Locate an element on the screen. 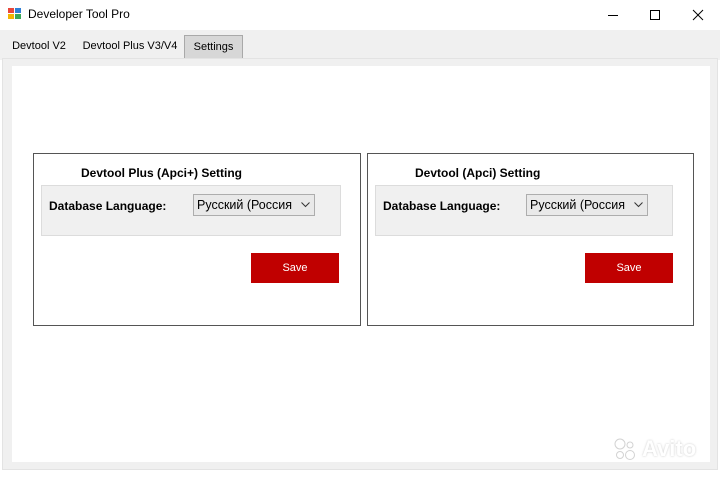  group-title: Devtool Plus (Apci+) Setting is located at coordinates (162, 173).